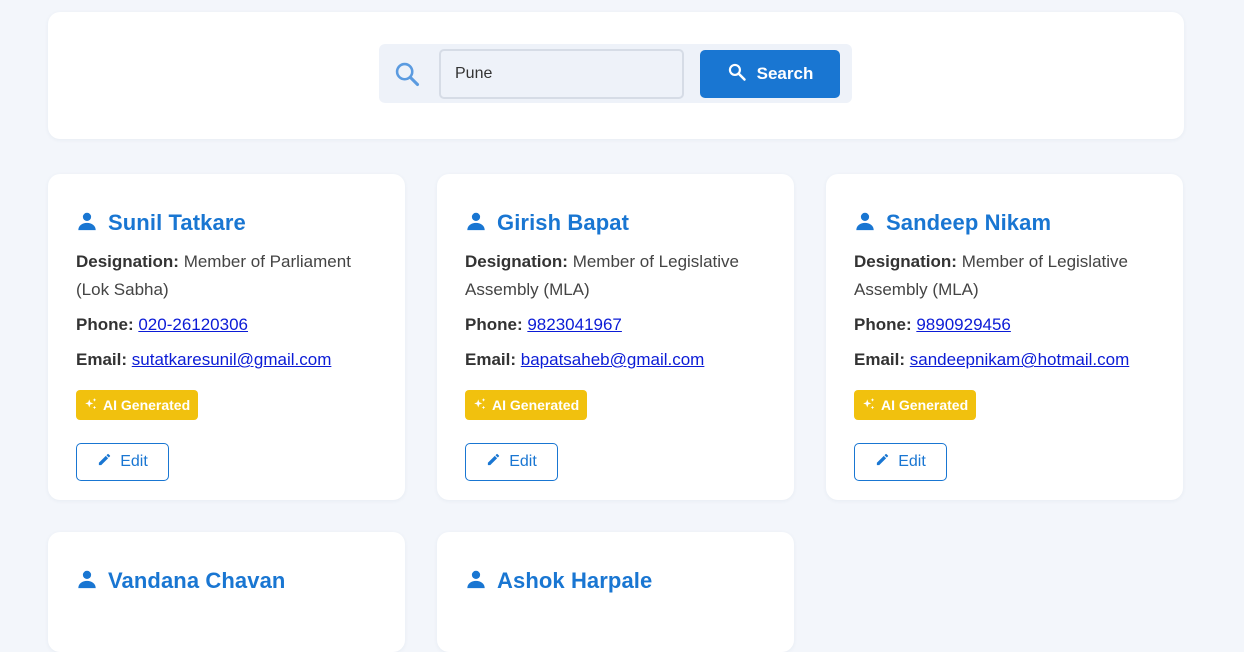 Image resolution: width=1244 pixels, height=652 pixels. Describe the element at coordinates (1019, 359) in the screenshot. I see `email-link: sandeepnikam@hotmail.com` at that location.